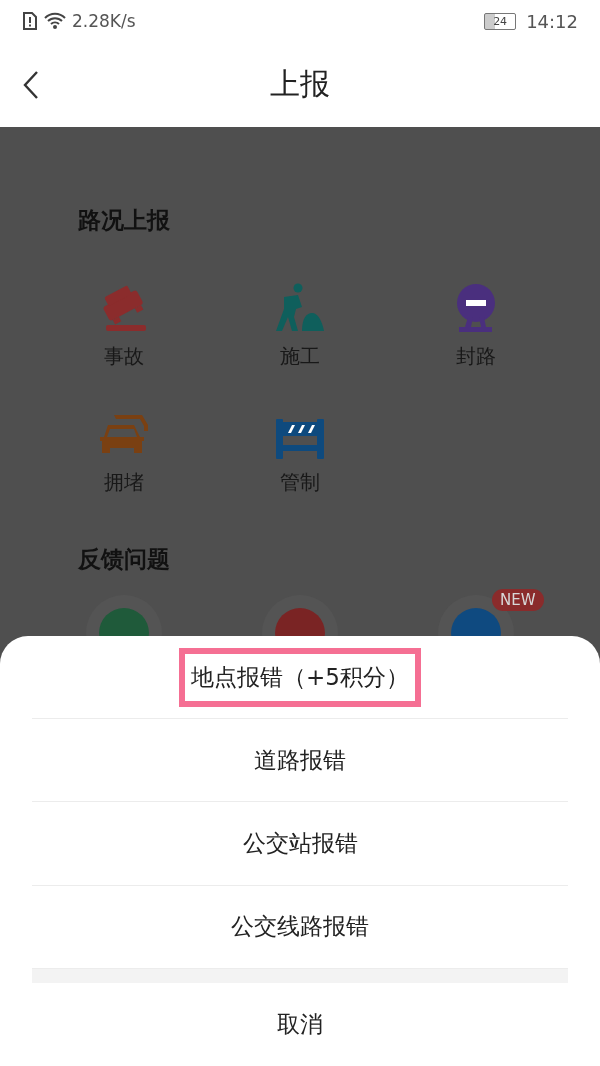 This screenshot has width=600, height=1066. What do you see at coordinates (552, 21) in the screenshot?
I see `clock: 14:12` at bounding box center [552, 21].